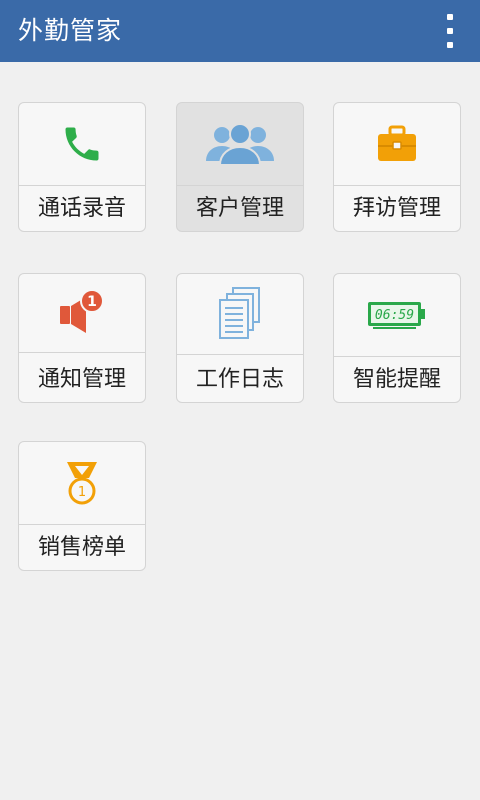 Image resolution: width=480 pixels, height=800 pixels. I want to click on medal-icon: 1, so click(82, 483).